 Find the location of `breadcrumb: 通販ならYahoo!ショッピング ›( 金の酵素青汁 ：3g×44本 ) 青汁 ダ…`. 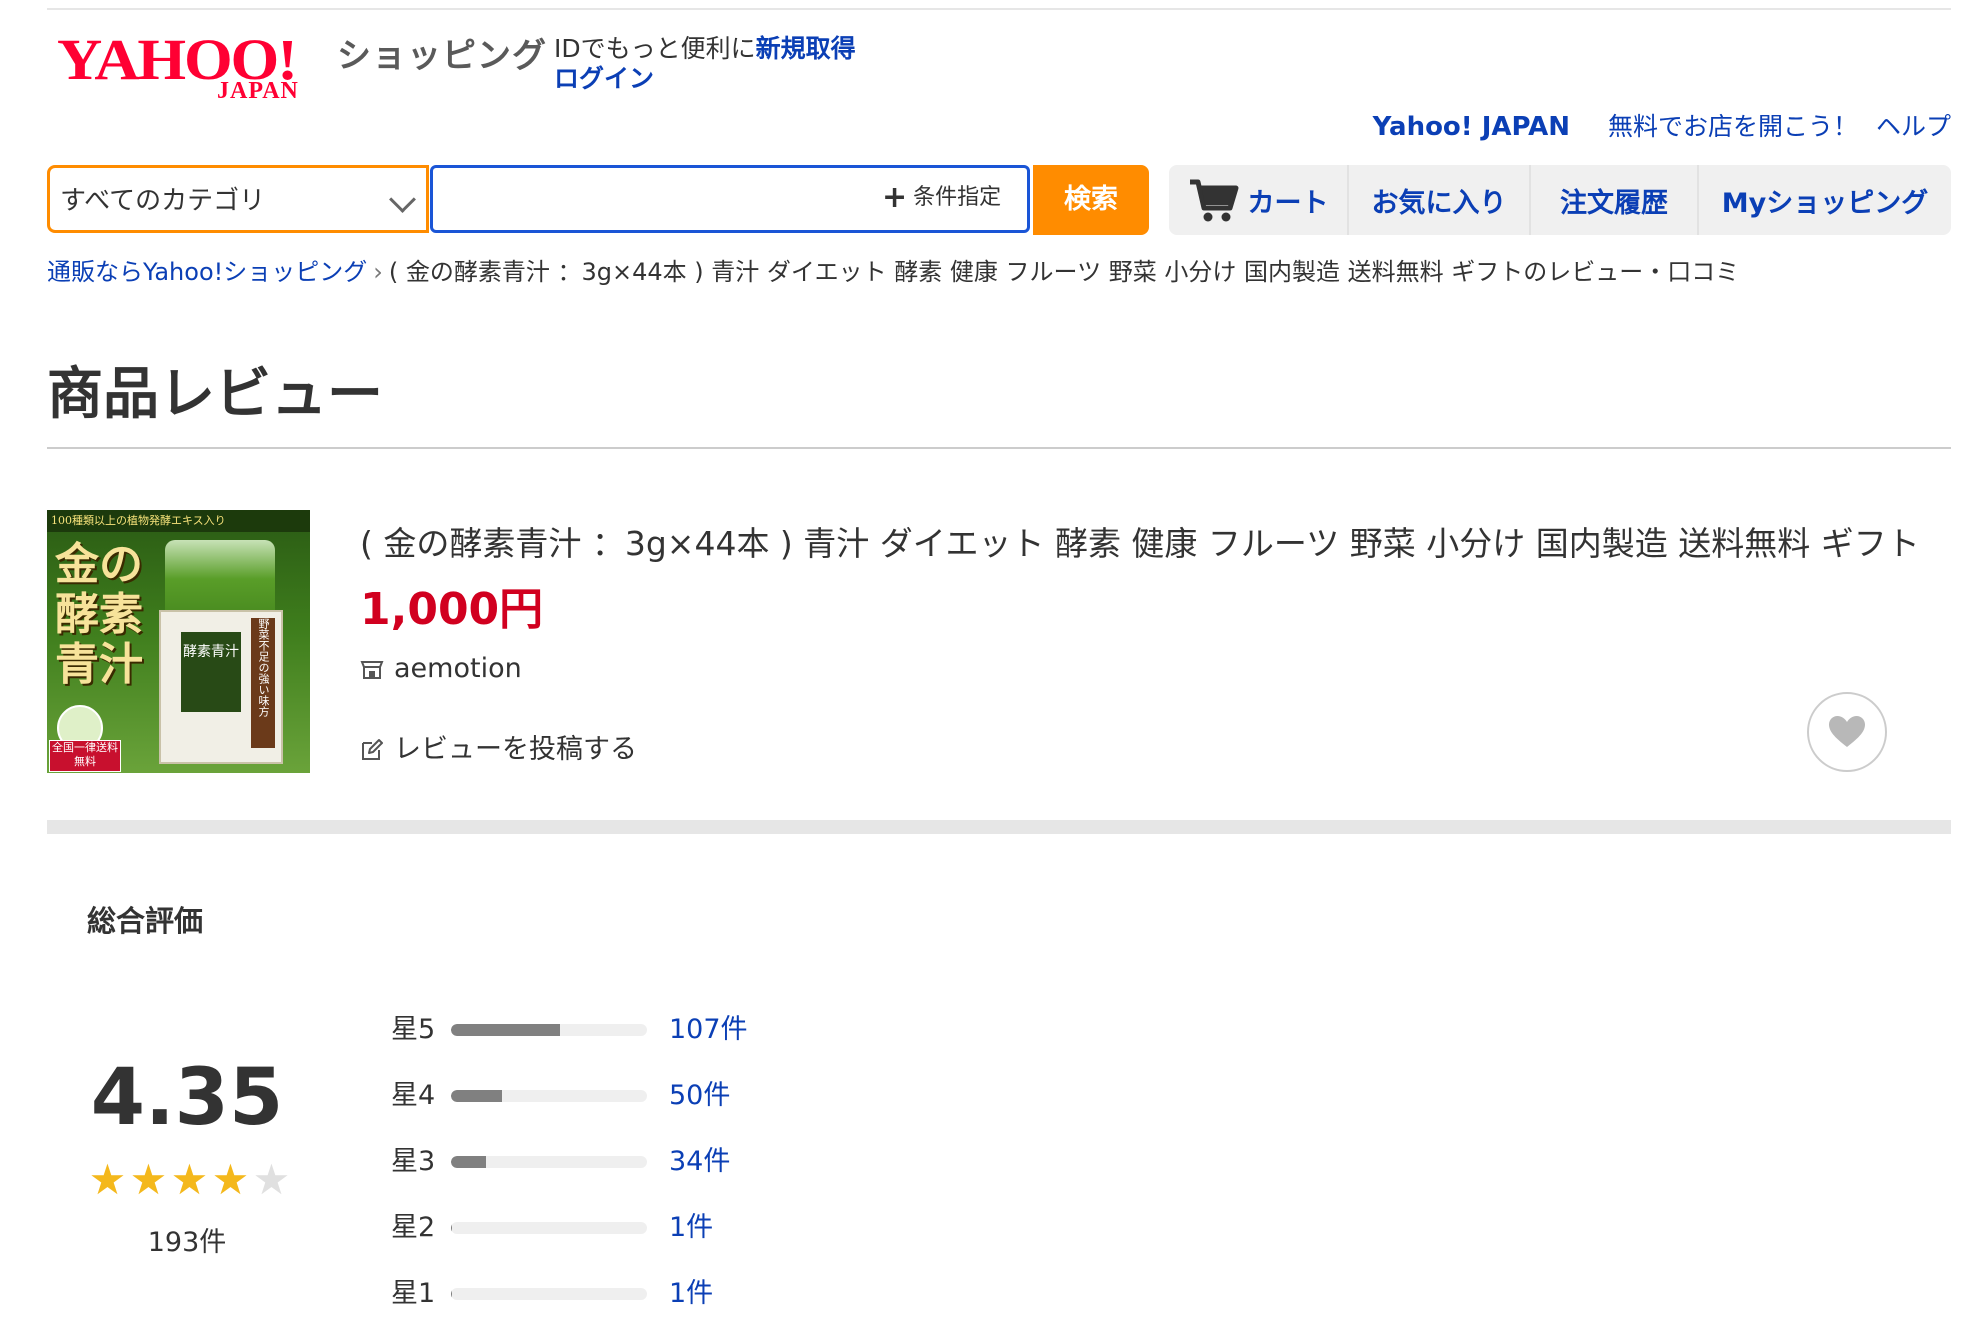

breadcrumb: 通販ならYahoo!ショッピング ›( 金の酵素青汁 ：3g×44本 ) 青汁 ダ… is located at coordinates (893, 272).